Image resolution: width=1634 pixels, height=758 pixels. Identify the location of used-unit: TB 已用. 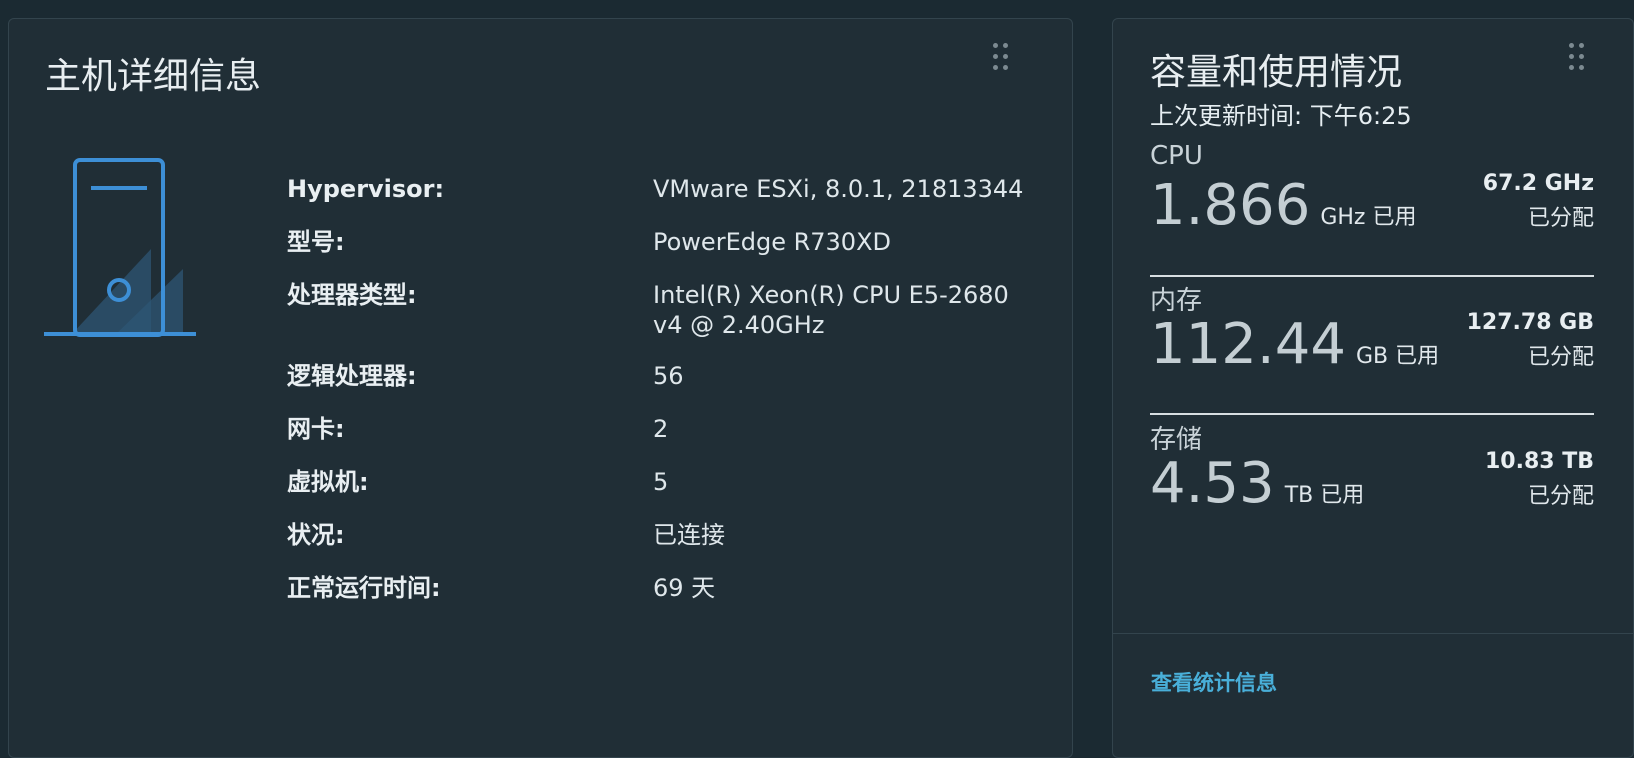
(1324, 495).